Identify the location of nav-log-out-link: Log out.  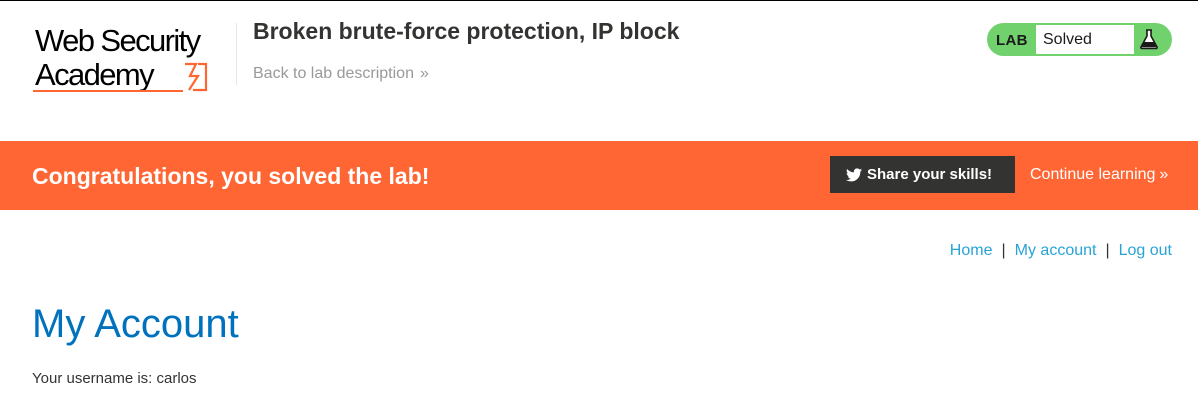
(1145, 250).